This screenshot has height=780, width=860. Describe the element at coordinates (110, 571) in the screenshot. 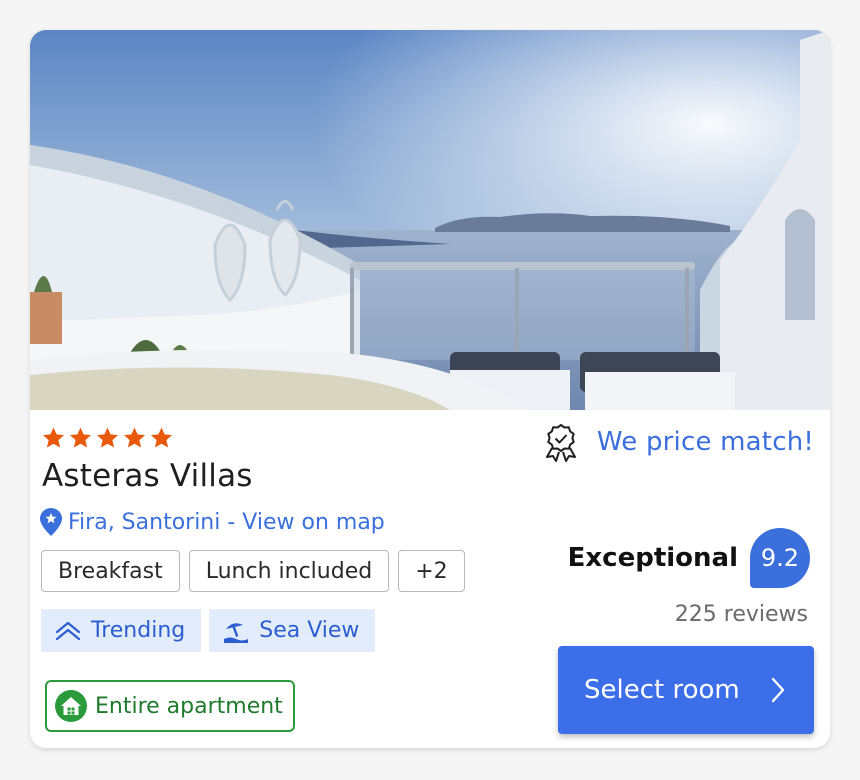

I see `amenity-chip: Breakfast` at that location.